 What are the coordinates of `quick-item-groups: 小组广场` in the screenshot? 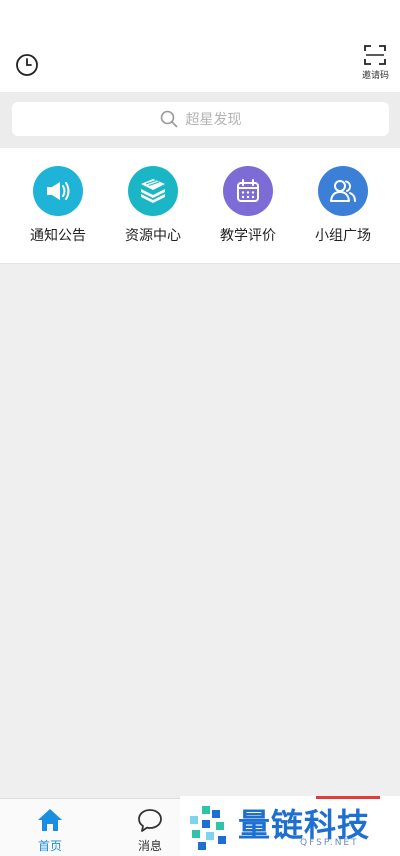 It's located at (343, 205).